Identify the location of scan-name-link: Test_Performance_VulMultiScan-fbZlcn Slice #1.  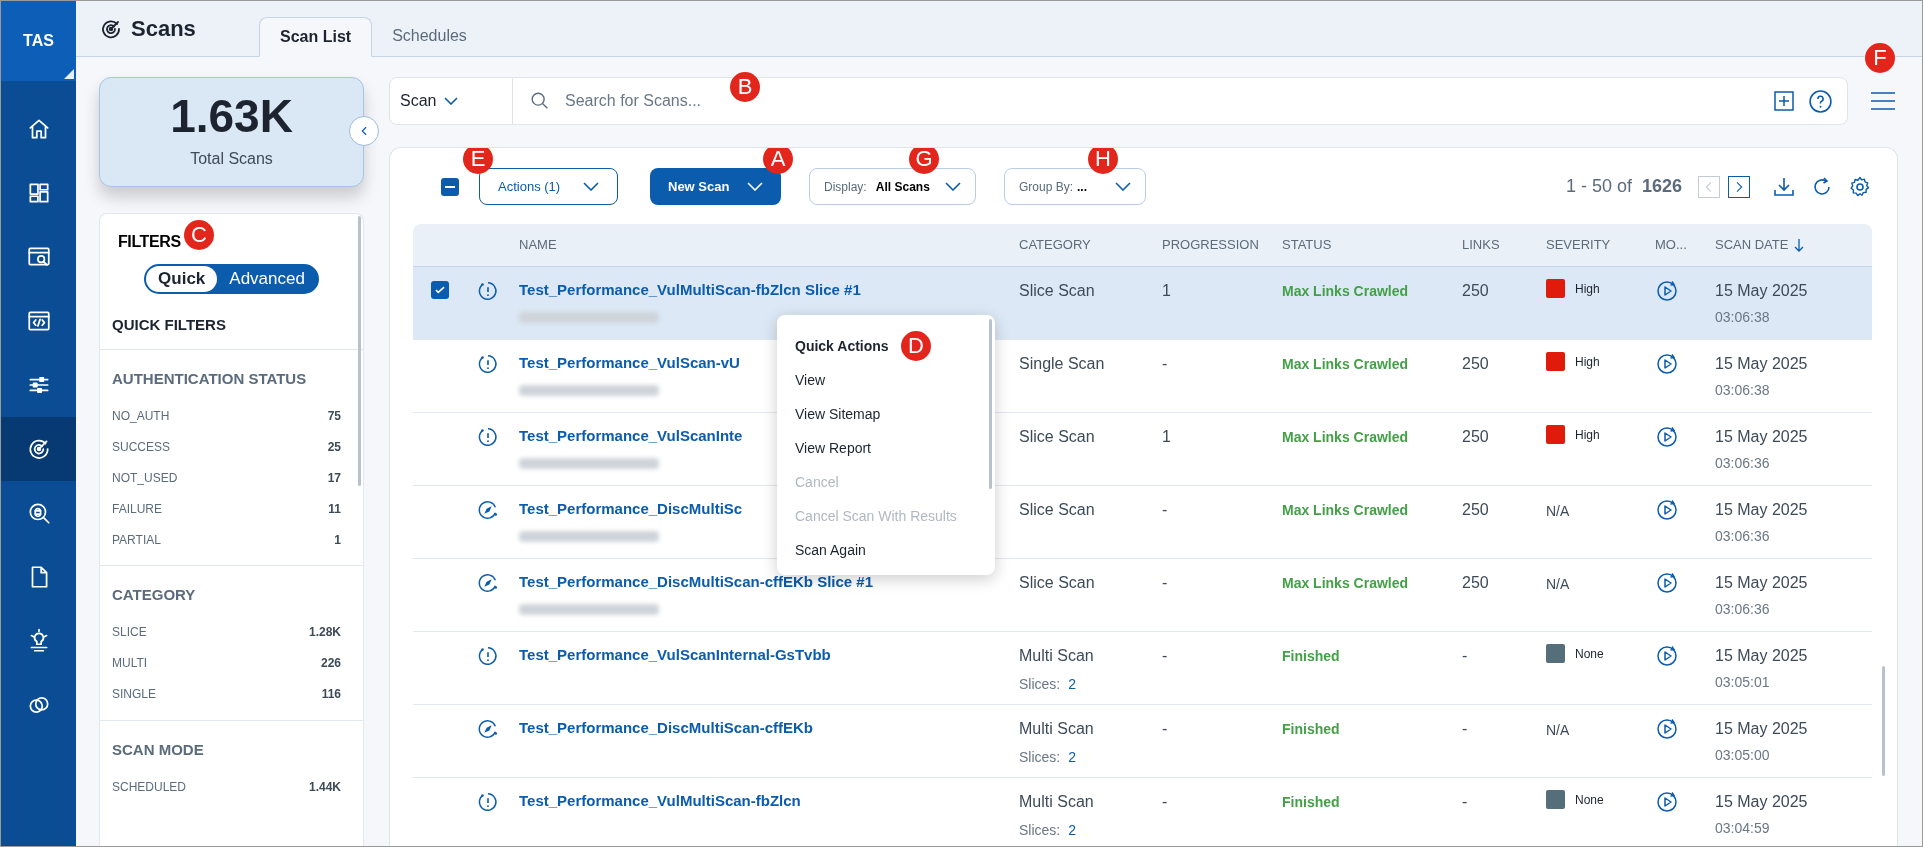
(690, 290).